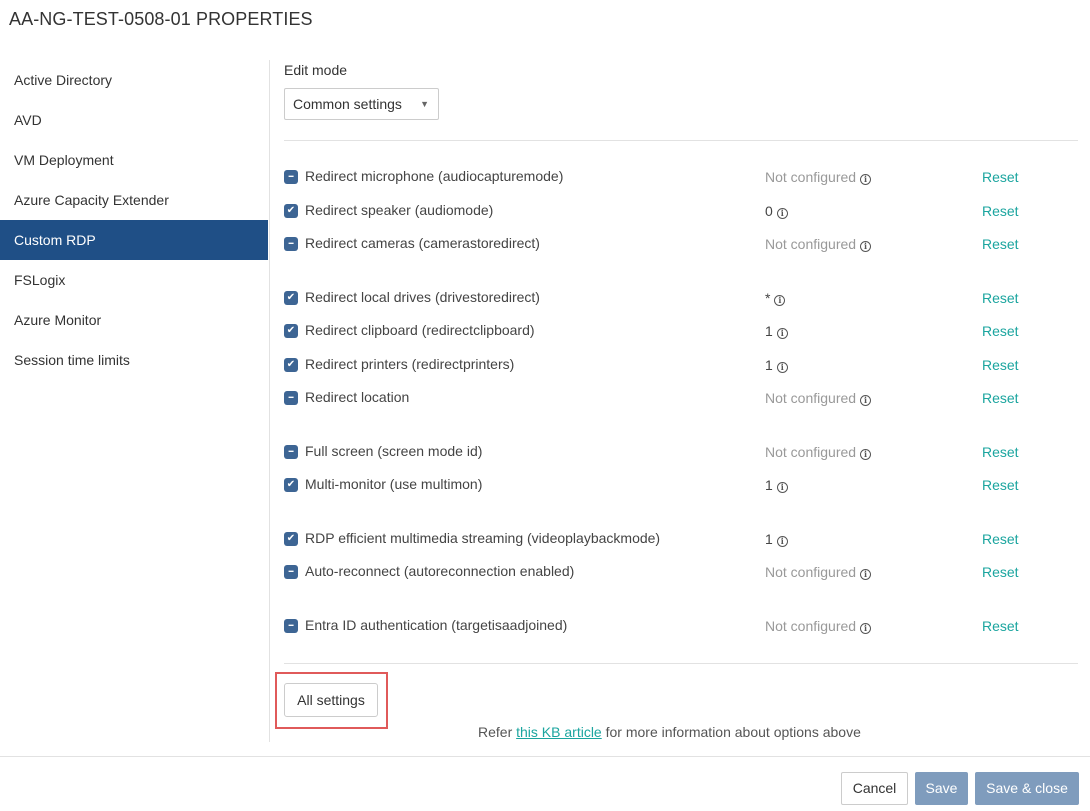 Image resolution: width=1090 pixels, height=811 pixels. I want to click on setting-row: ━ Redirect location Not configured i Reset, so click(681, 398).